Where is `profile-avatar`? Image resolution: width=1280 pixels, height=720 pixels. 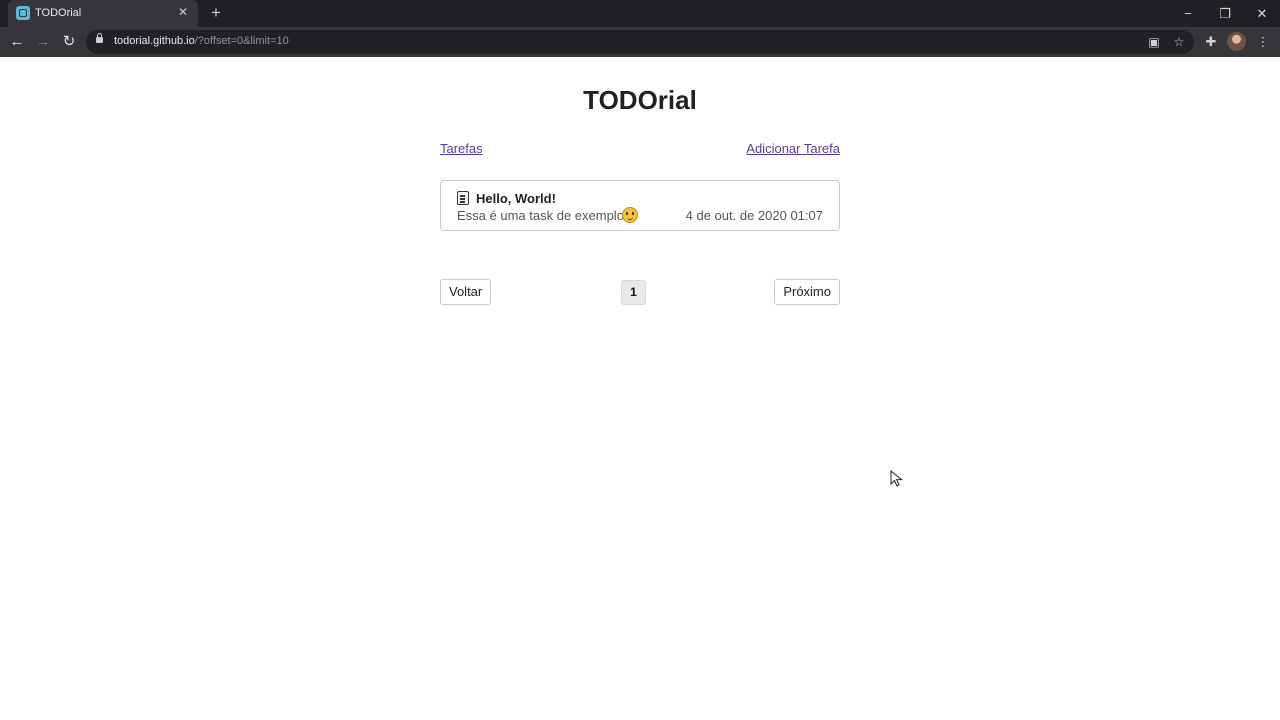
profile-avatar is located at coordinates (1236, 41).